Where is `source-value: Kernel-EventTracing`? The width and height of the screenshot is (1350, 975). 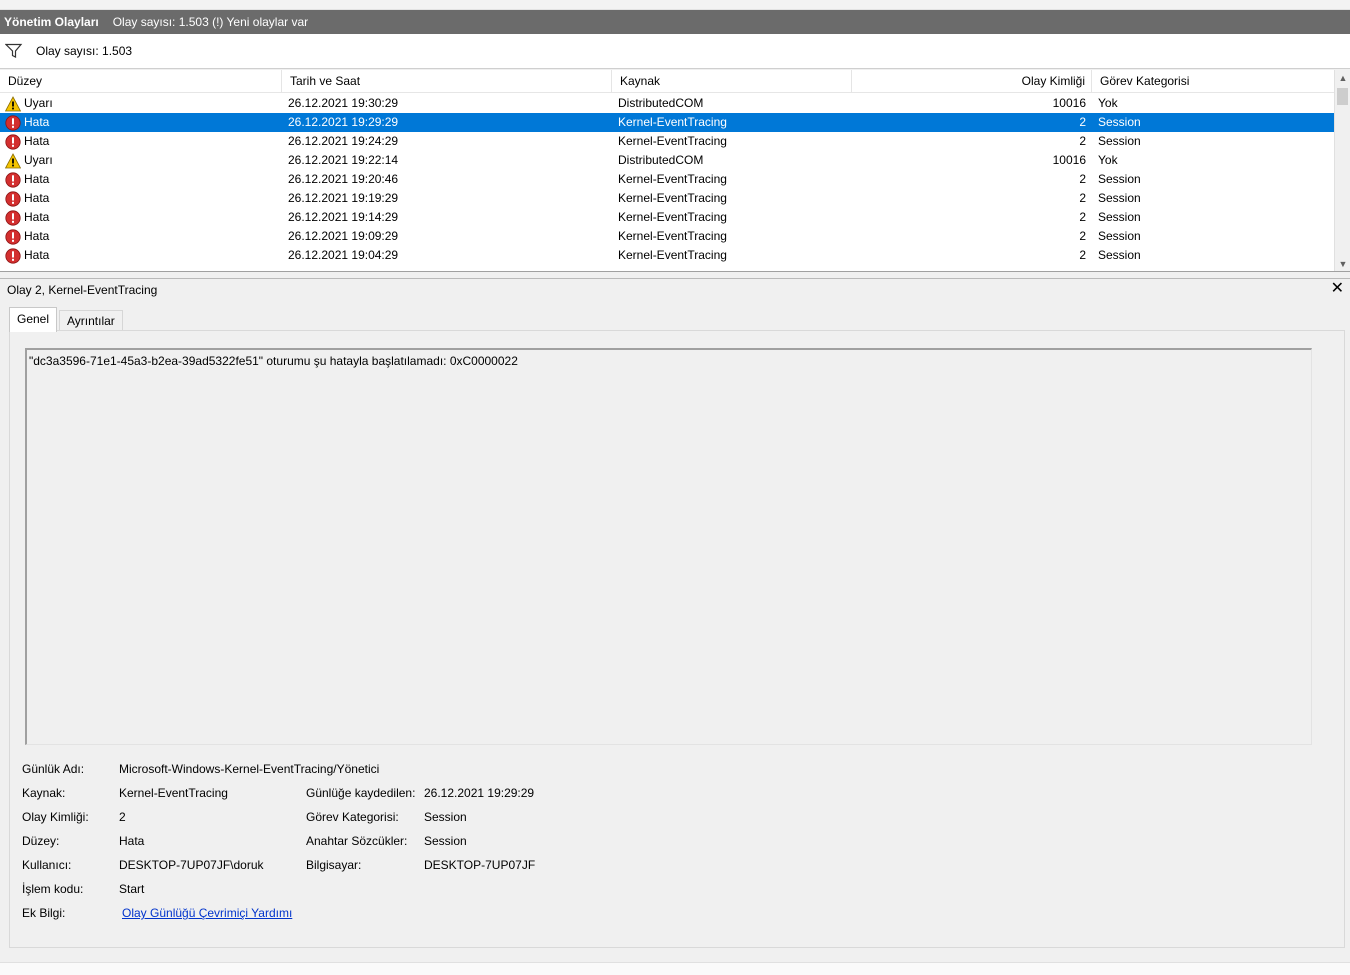 source-value: Kernel-EventTracing is located at coordinates (173, 793).